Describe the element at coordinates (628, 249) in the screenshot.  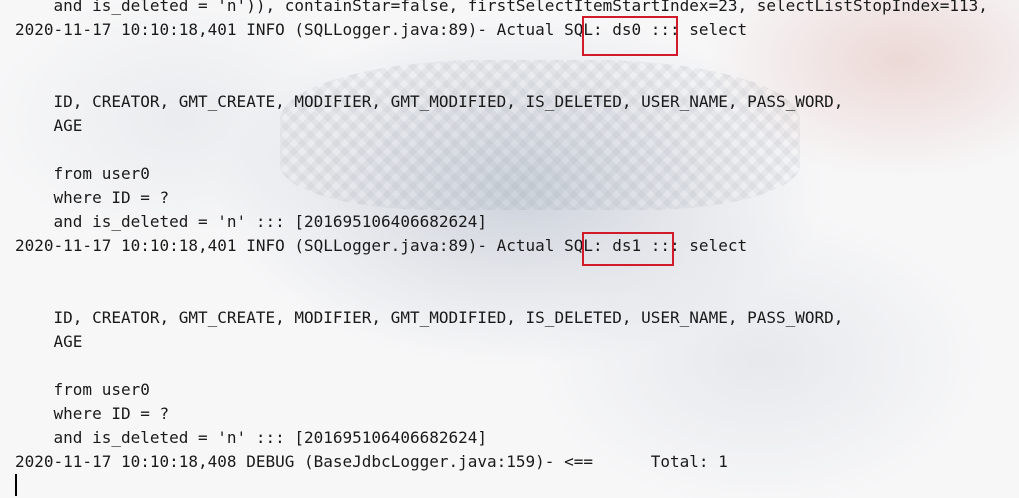
I see `highlight-box-ds1` at that location.